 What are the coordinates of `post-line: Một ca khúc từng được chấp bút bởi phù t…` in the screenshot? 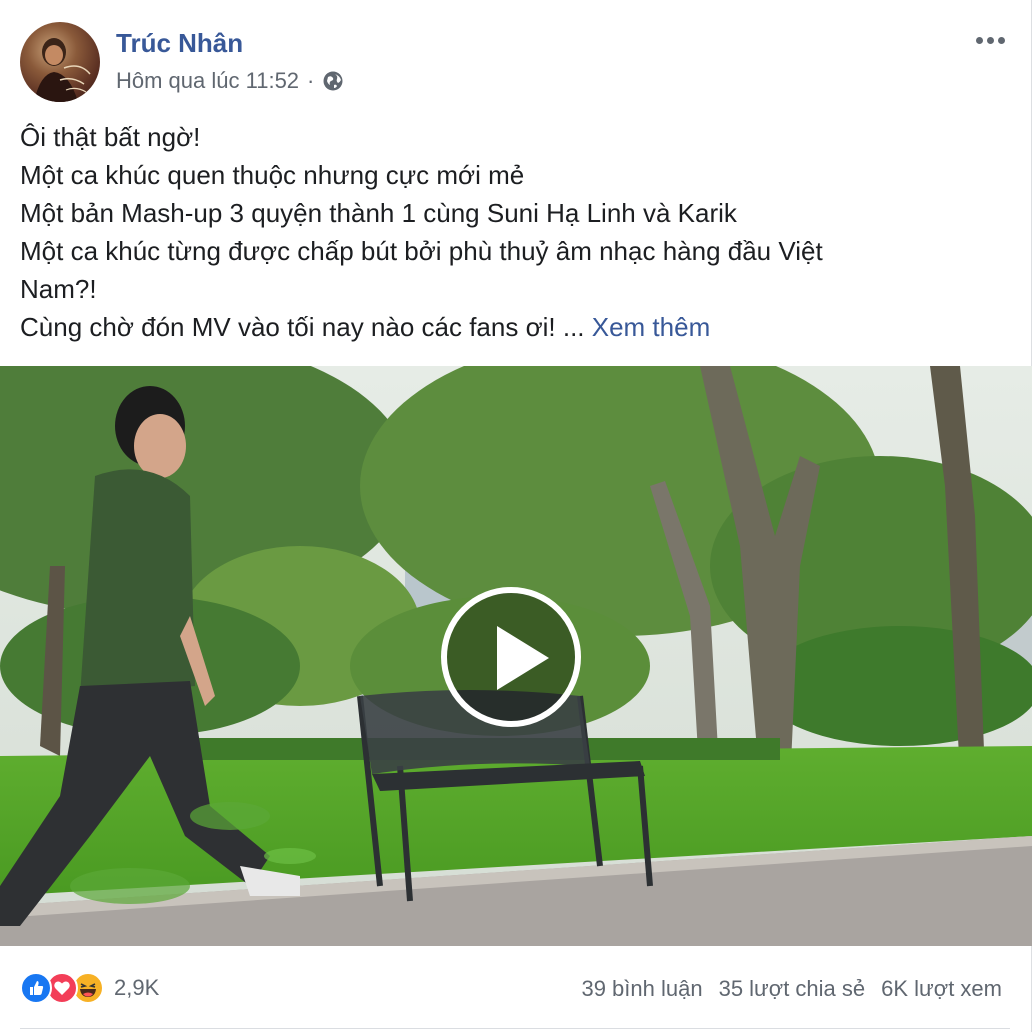 It's located at (421, 251).